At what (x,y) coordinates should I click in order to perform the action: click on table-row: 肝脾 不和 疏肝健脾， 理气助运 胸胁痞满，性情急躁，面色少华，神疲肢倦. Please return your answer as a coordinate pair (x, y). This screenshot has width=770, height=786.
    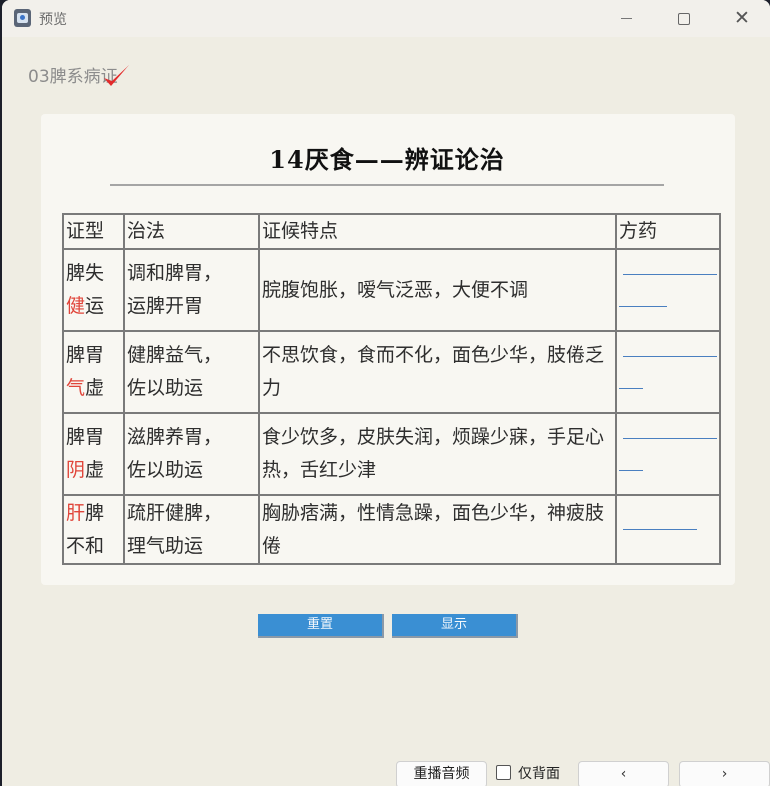
    Looking at the image, I should click on (391, 529).